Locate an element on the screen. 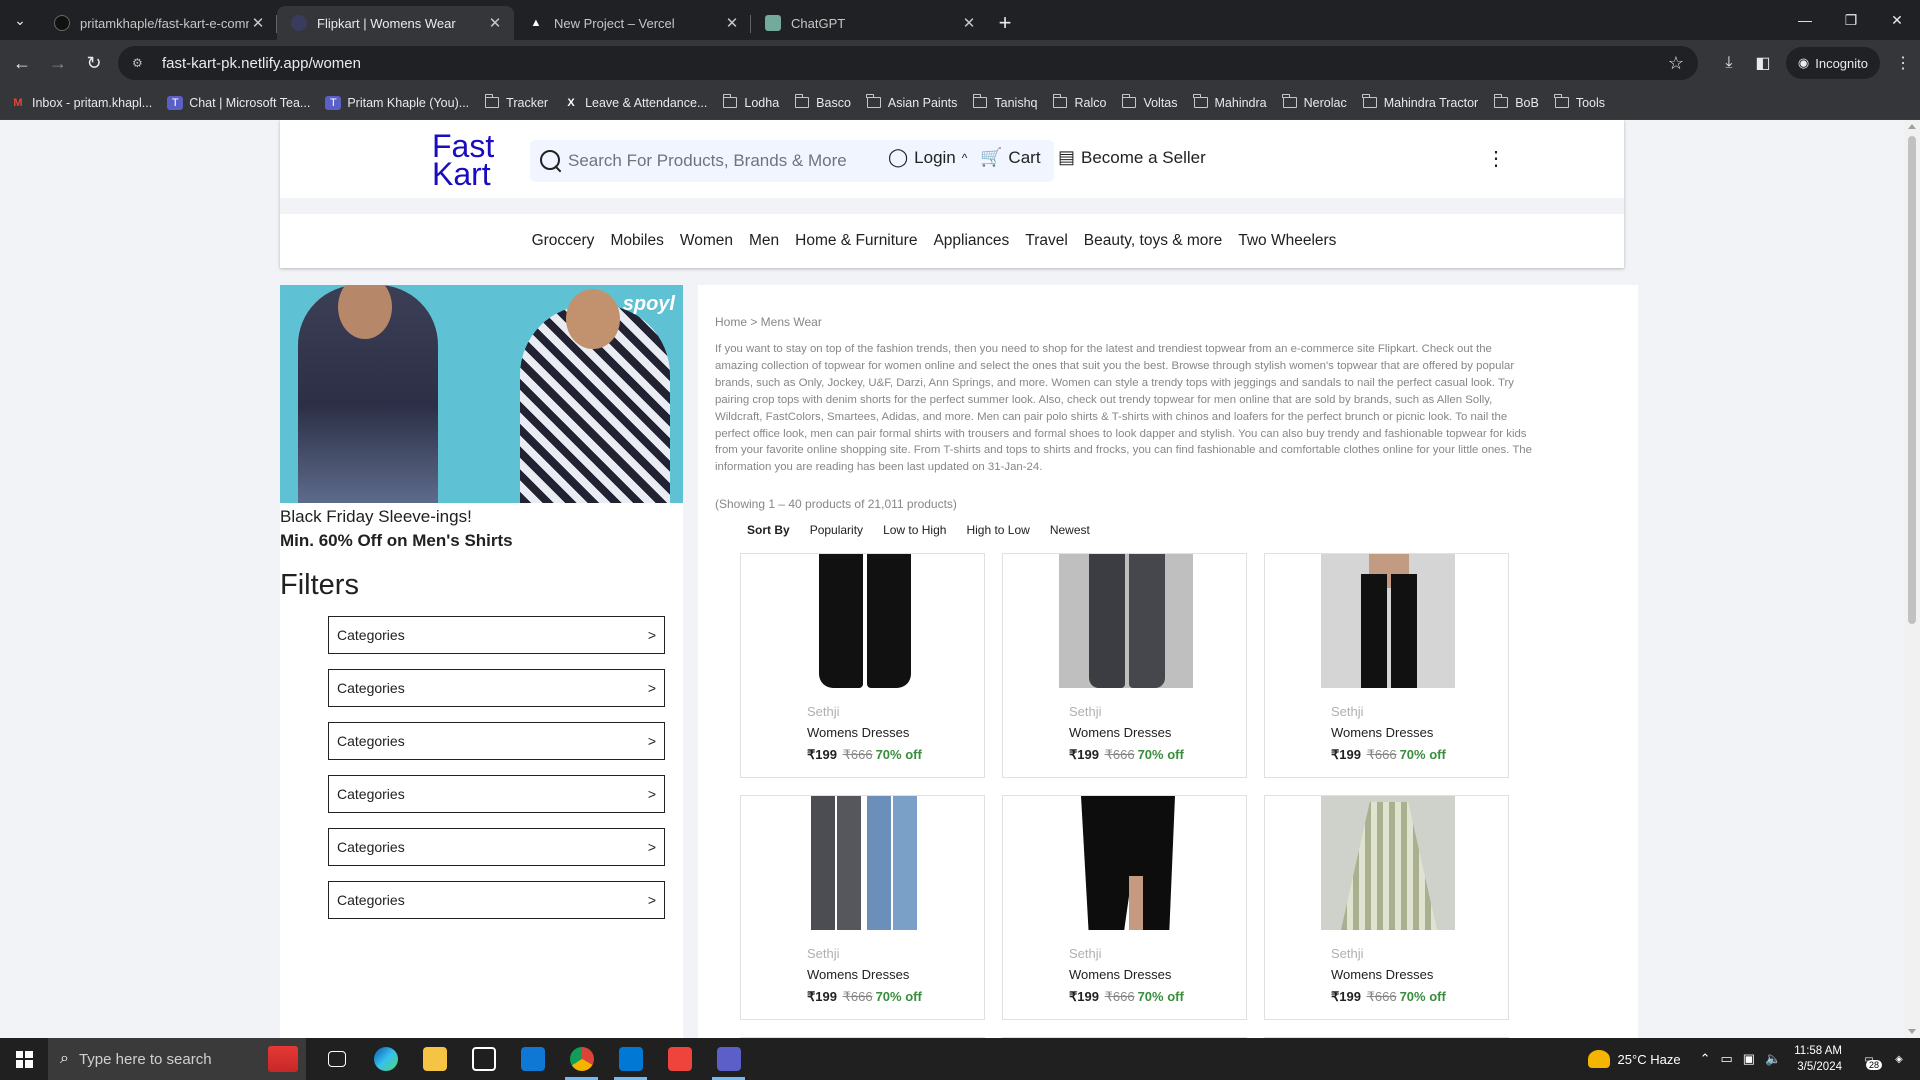 This screenshot has height=1080, width=1920. incognito-badge: ◉ Incognito is located at coordinates (1832, 63).